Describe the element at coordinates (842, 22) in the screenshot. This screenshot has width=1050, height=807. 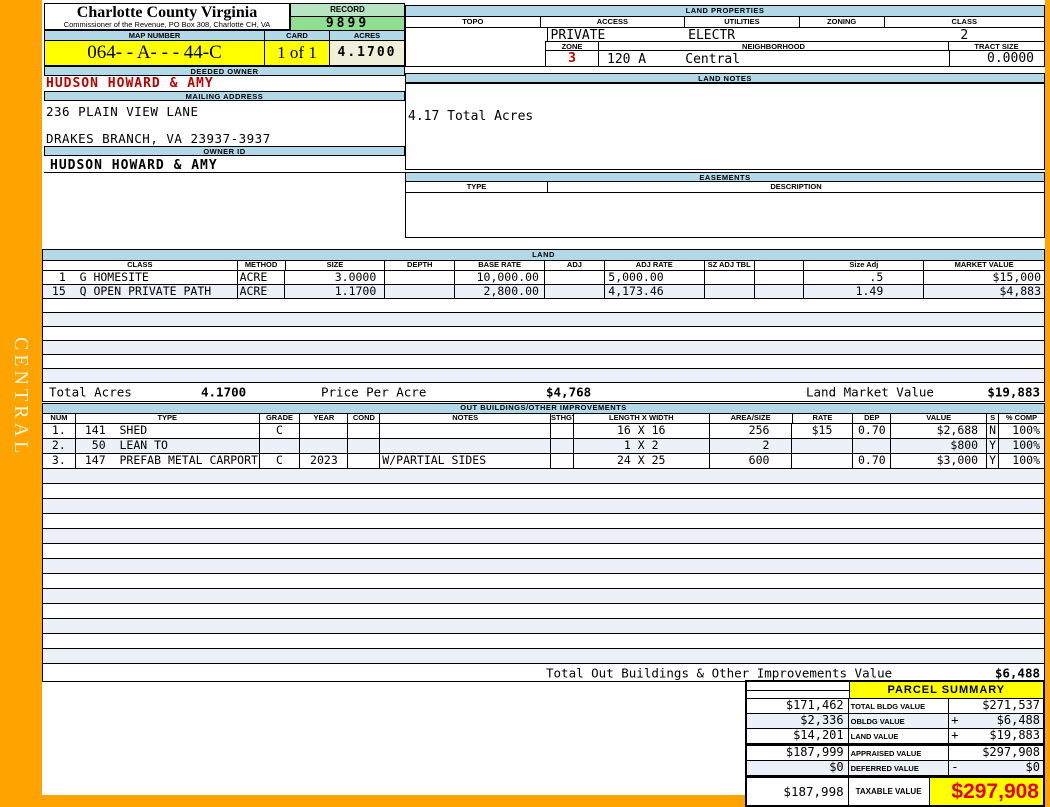
I see `zoning-header: ZONING` at that location.